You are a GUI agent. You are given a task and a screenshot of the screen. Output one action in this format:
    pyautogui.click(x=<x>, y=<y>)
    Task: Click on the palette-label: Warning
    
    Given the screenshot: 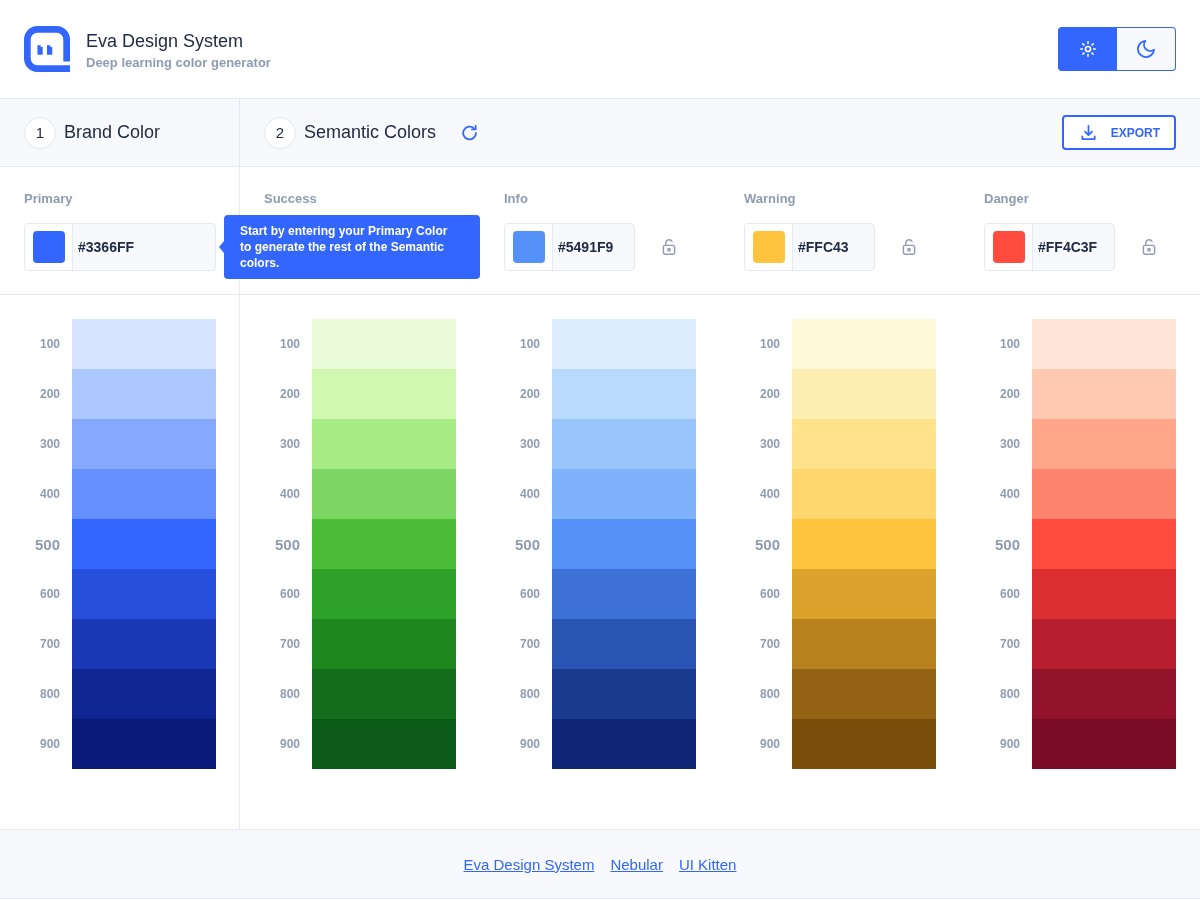 What is the action you would take?
    pyautogui.click(x=770, y=199)
    